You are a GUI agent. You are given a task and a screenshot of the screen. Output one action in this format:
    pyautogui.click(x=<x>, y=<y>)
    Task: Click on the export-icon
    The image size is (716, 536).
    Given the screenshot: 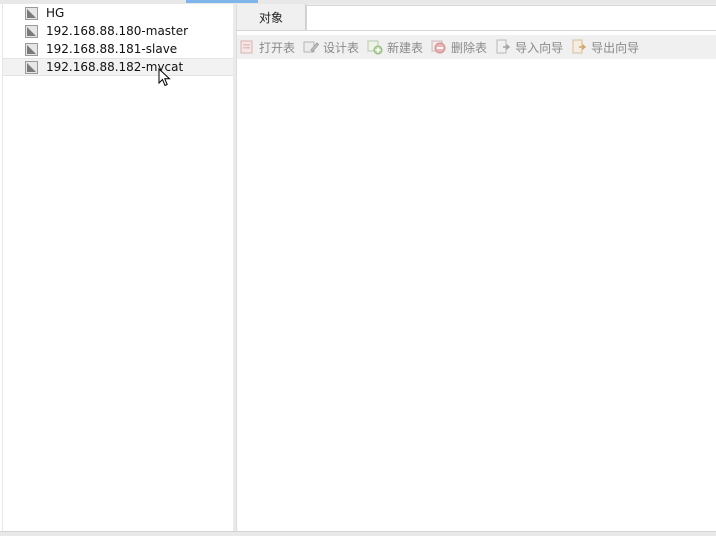 What is the action you would take?
    pyautogui.click(x=579, y=46)
    